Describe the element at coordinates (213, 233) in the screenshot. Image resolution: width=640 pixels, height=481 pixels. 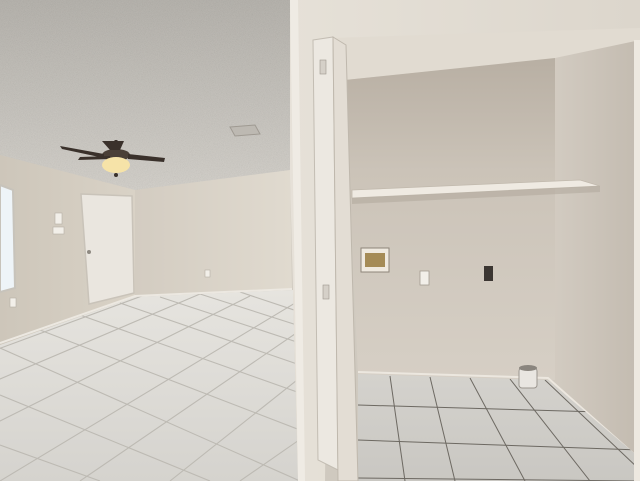
I see `back-wall` at that location.